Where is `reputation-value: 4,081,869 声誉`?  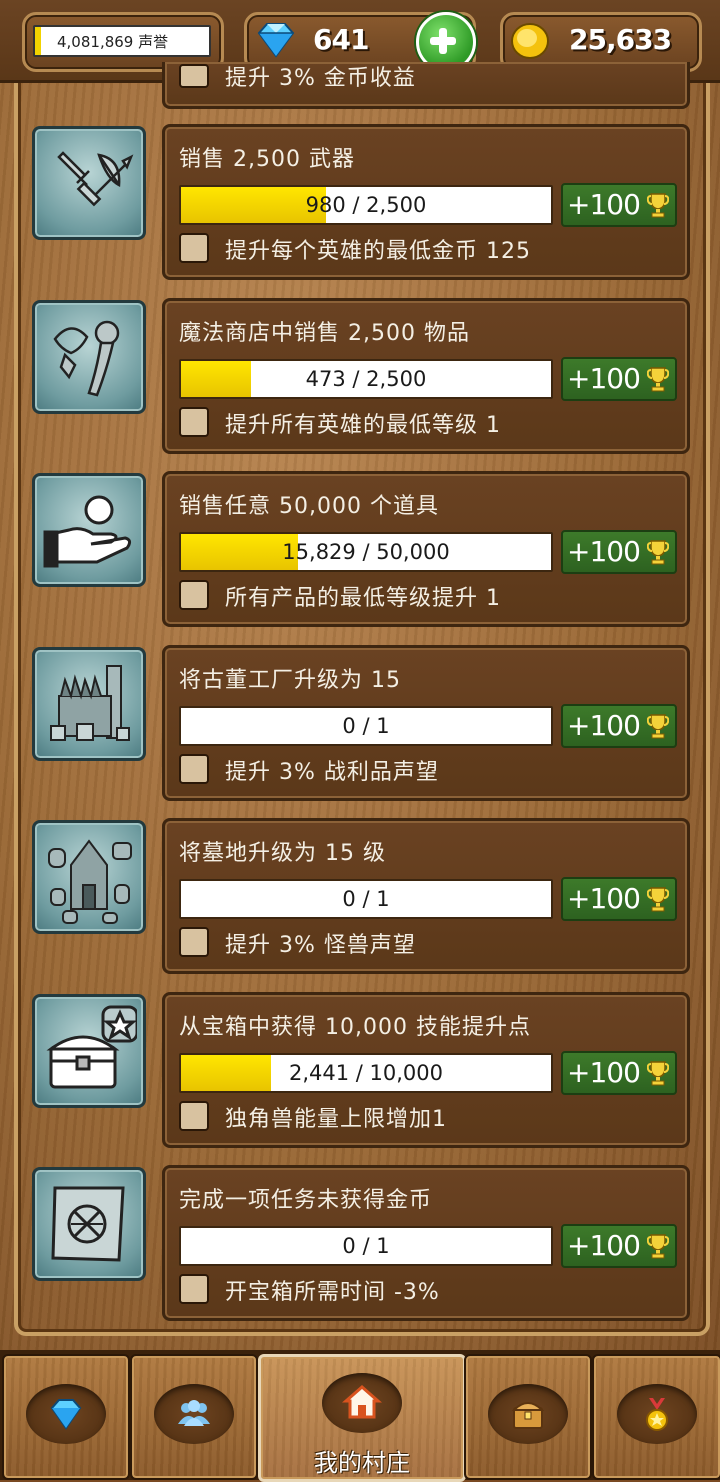
reputation-value: 4,081,869 声誉 is located at coordinates (113, 42).